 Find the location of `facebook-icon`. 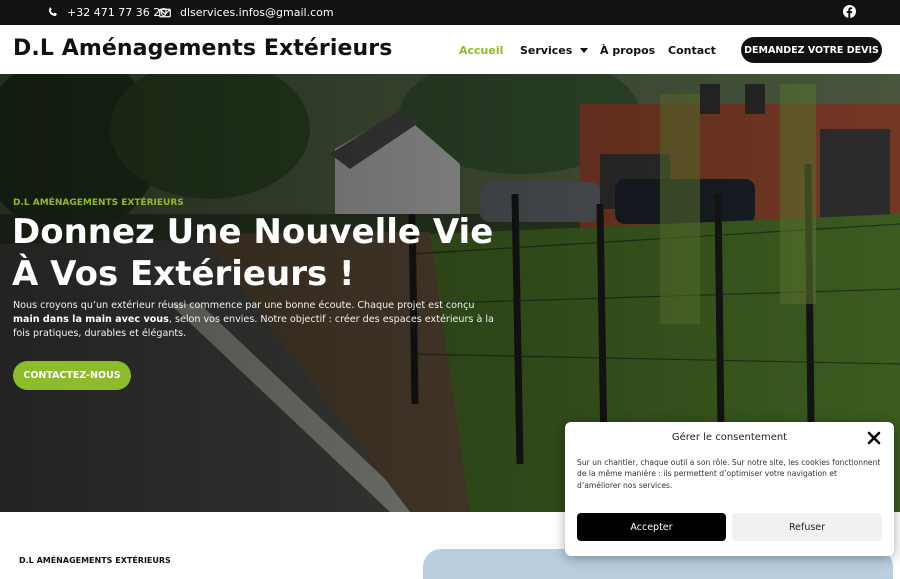

facebook-icon is located at coordinates (849, 11).